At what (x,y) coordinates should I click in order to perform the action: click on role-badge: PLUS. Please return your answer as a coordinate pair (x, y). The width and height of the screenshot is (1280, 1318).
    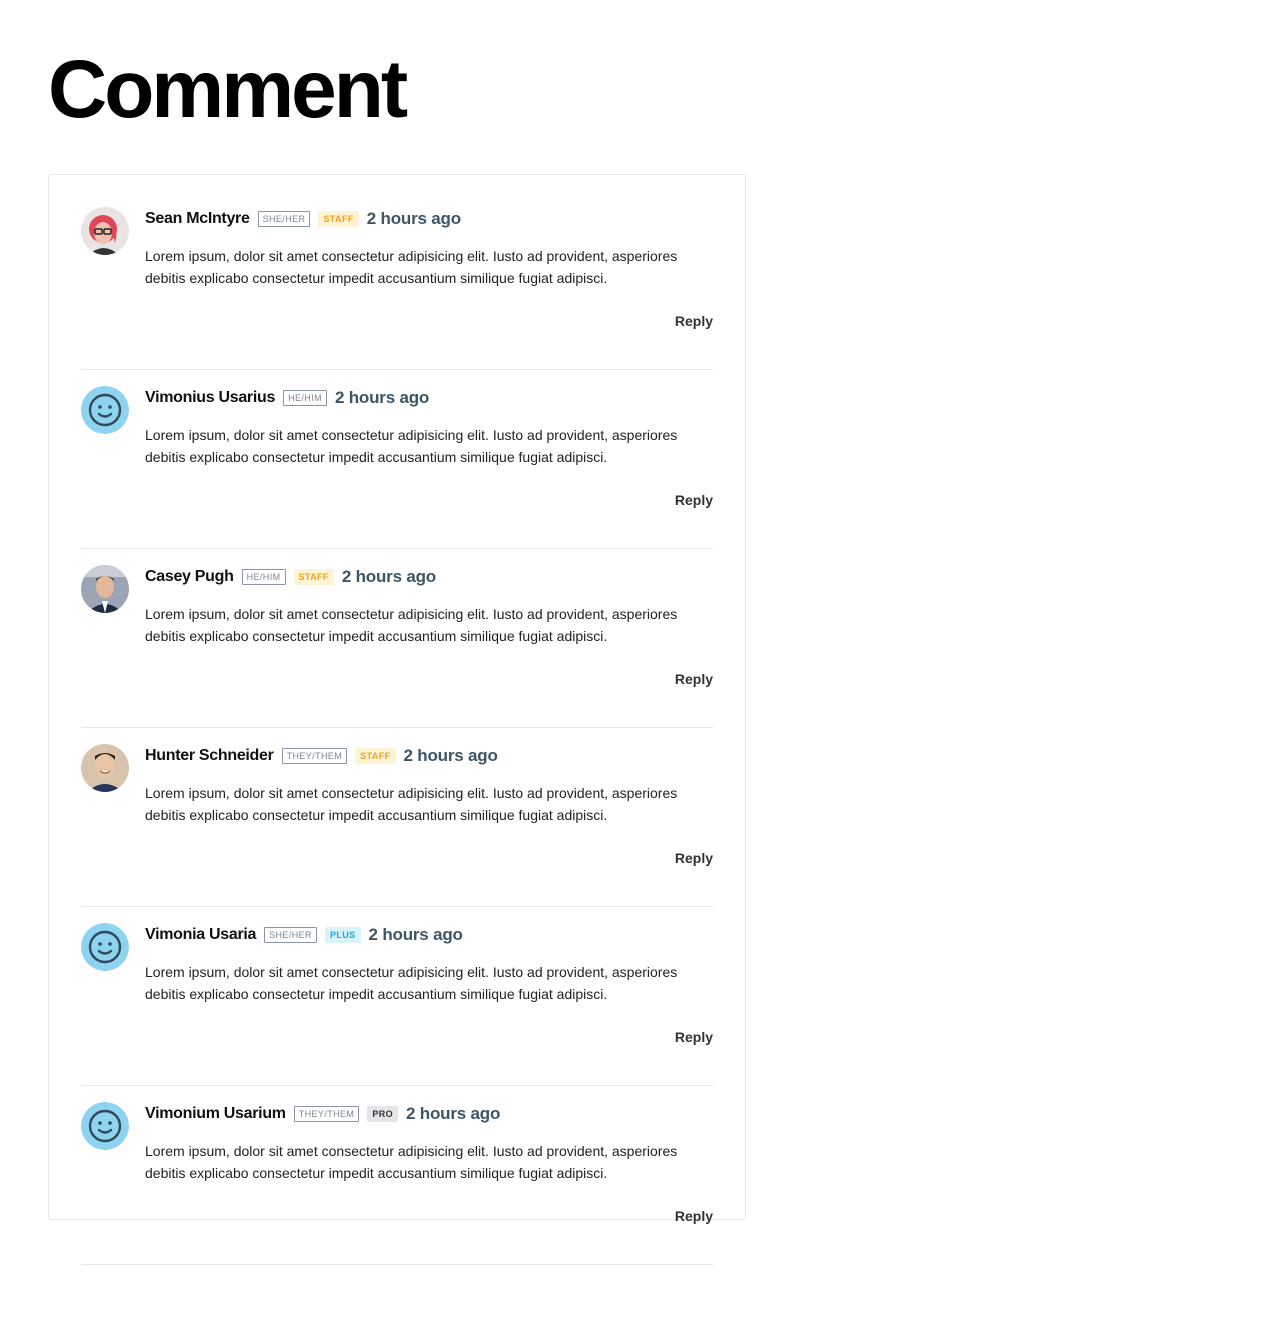
    Looking at the image, I should click on (342, 935).